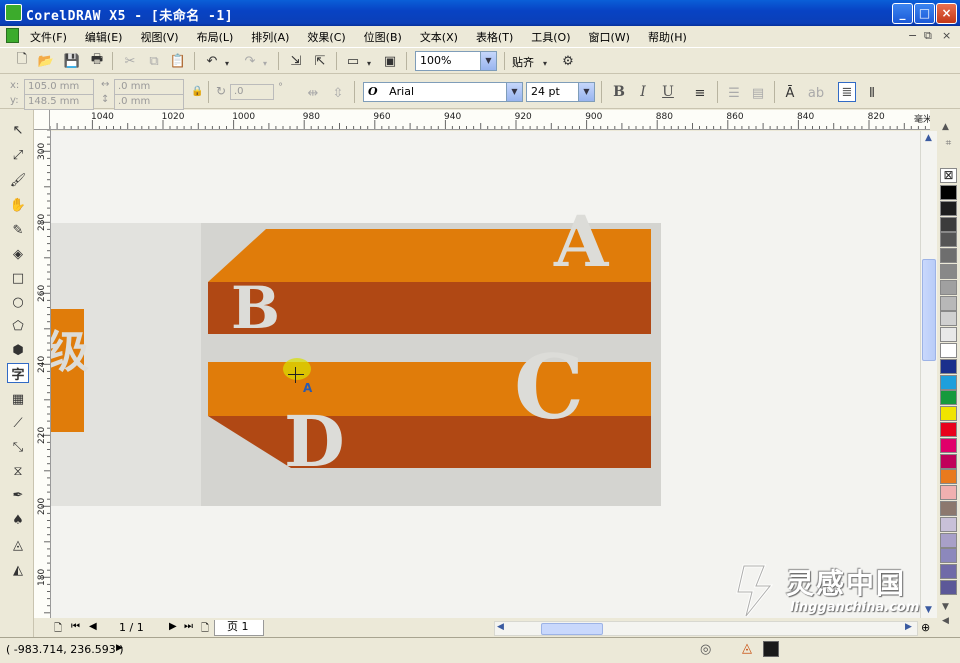 The image size is (960, 663). I want to click on snap-dropdown-icon: ▾, so click(545, 63).